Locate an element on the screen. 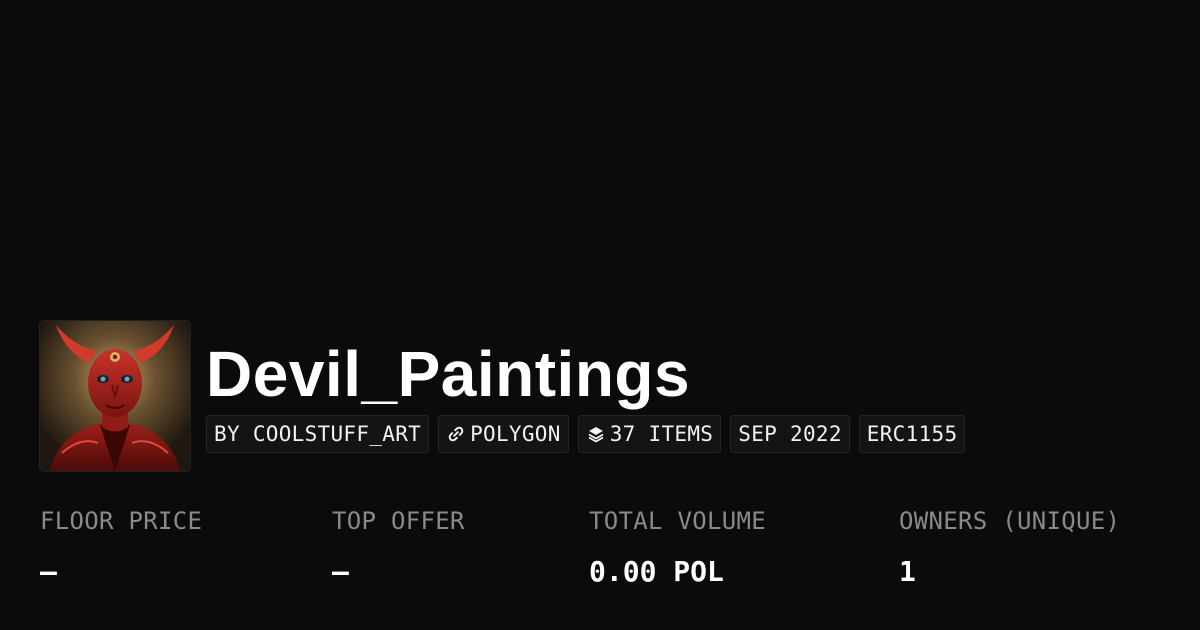 This screenshot has width=1200, height=630. polygon-link-icon is located at coordinates (456, 434).